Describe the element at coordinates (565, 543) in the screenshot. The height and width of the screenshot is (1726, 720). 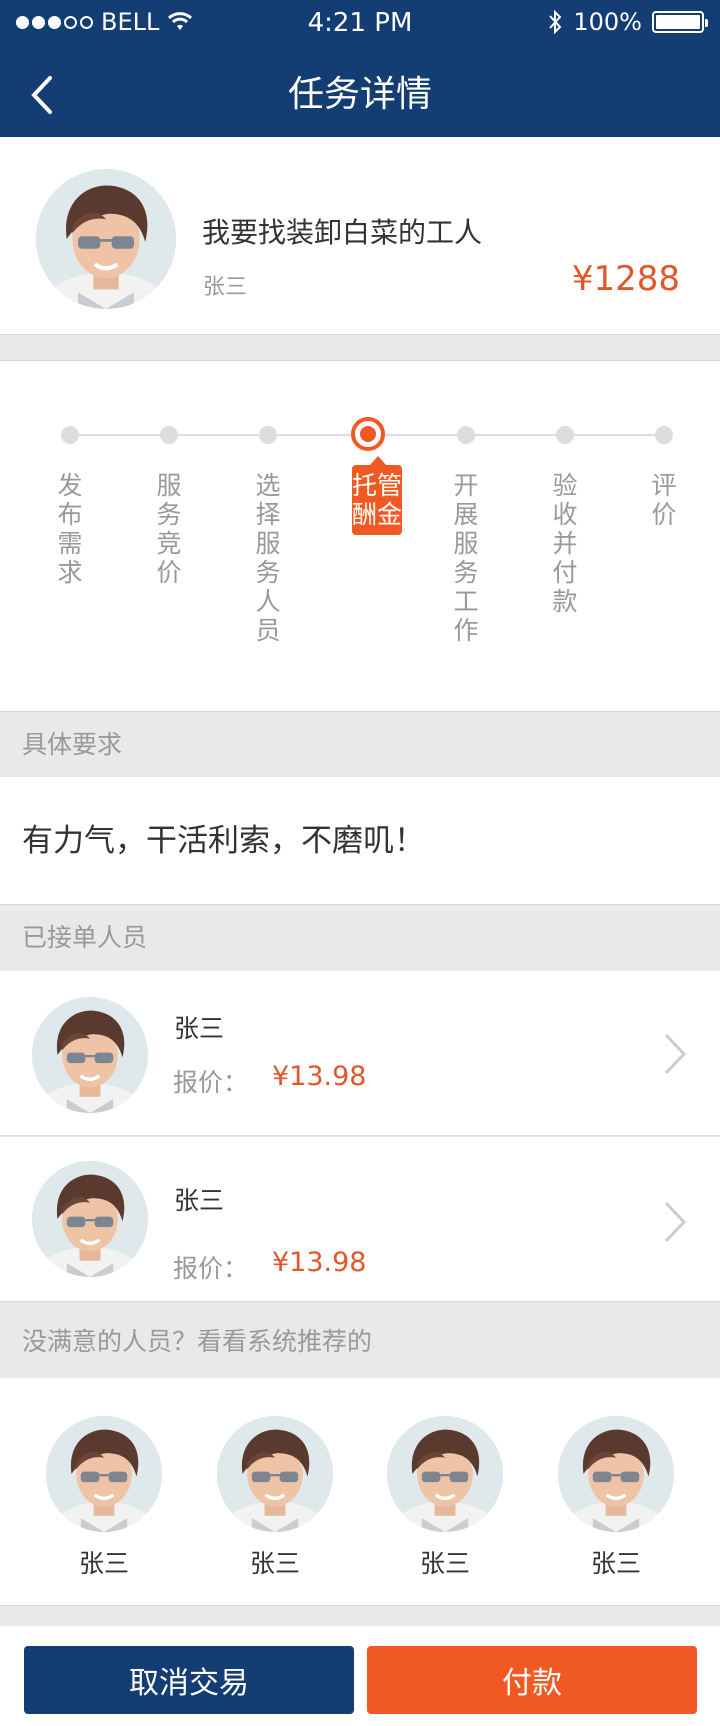
I see `step-label: 验收并付款` at that location.